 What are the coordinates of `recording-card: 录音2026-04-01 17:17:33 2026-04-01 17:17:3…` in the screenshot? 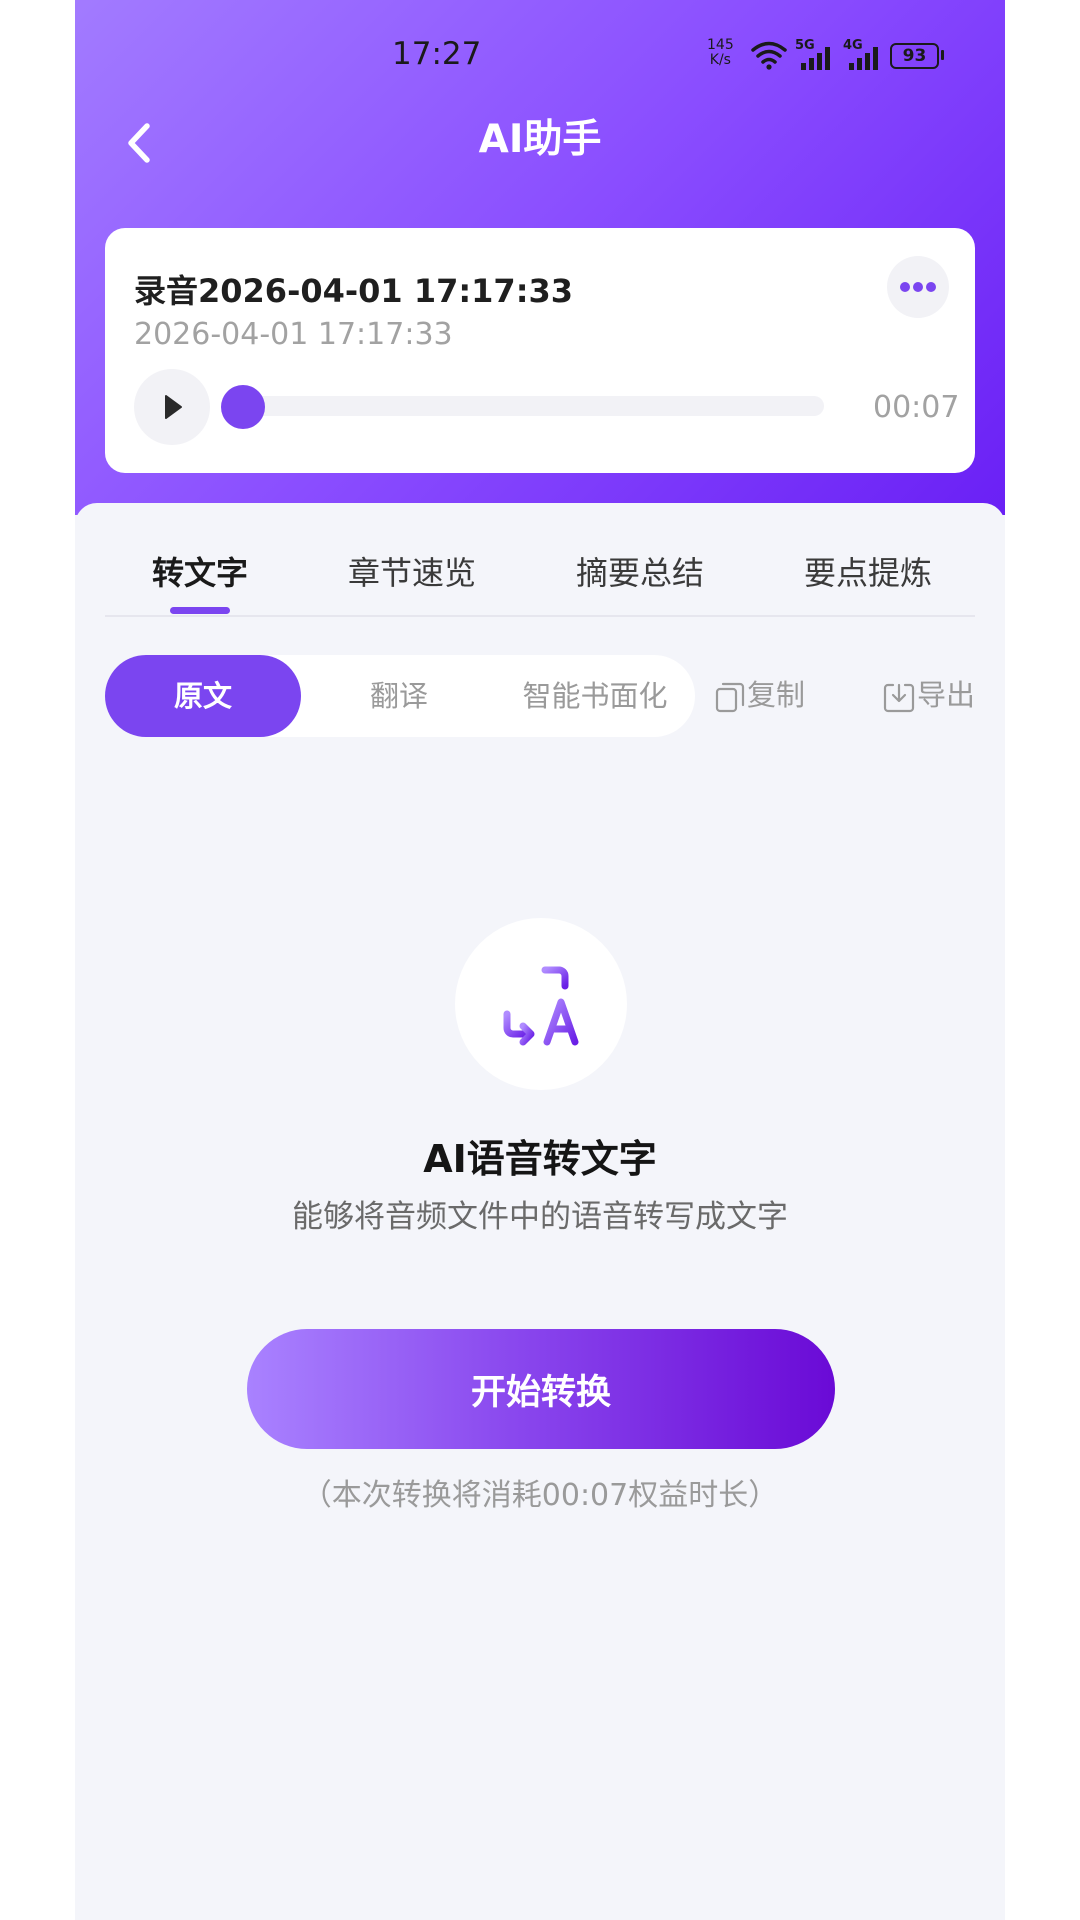 It's located at (540, 350).